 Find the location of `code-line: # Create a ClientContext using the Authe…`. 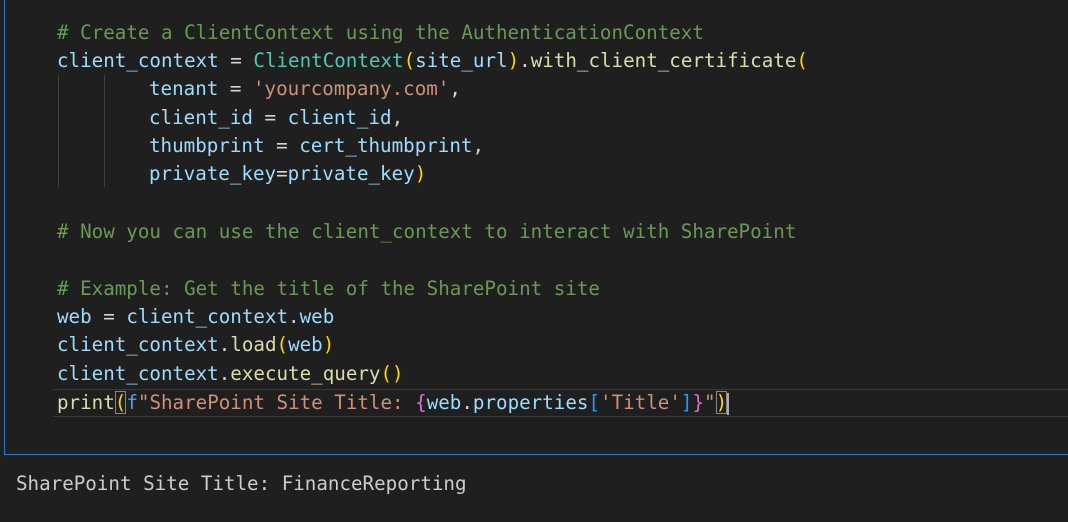

code-line: # Create a ClientContext using the Authe… is located at coordinates (380, 33).